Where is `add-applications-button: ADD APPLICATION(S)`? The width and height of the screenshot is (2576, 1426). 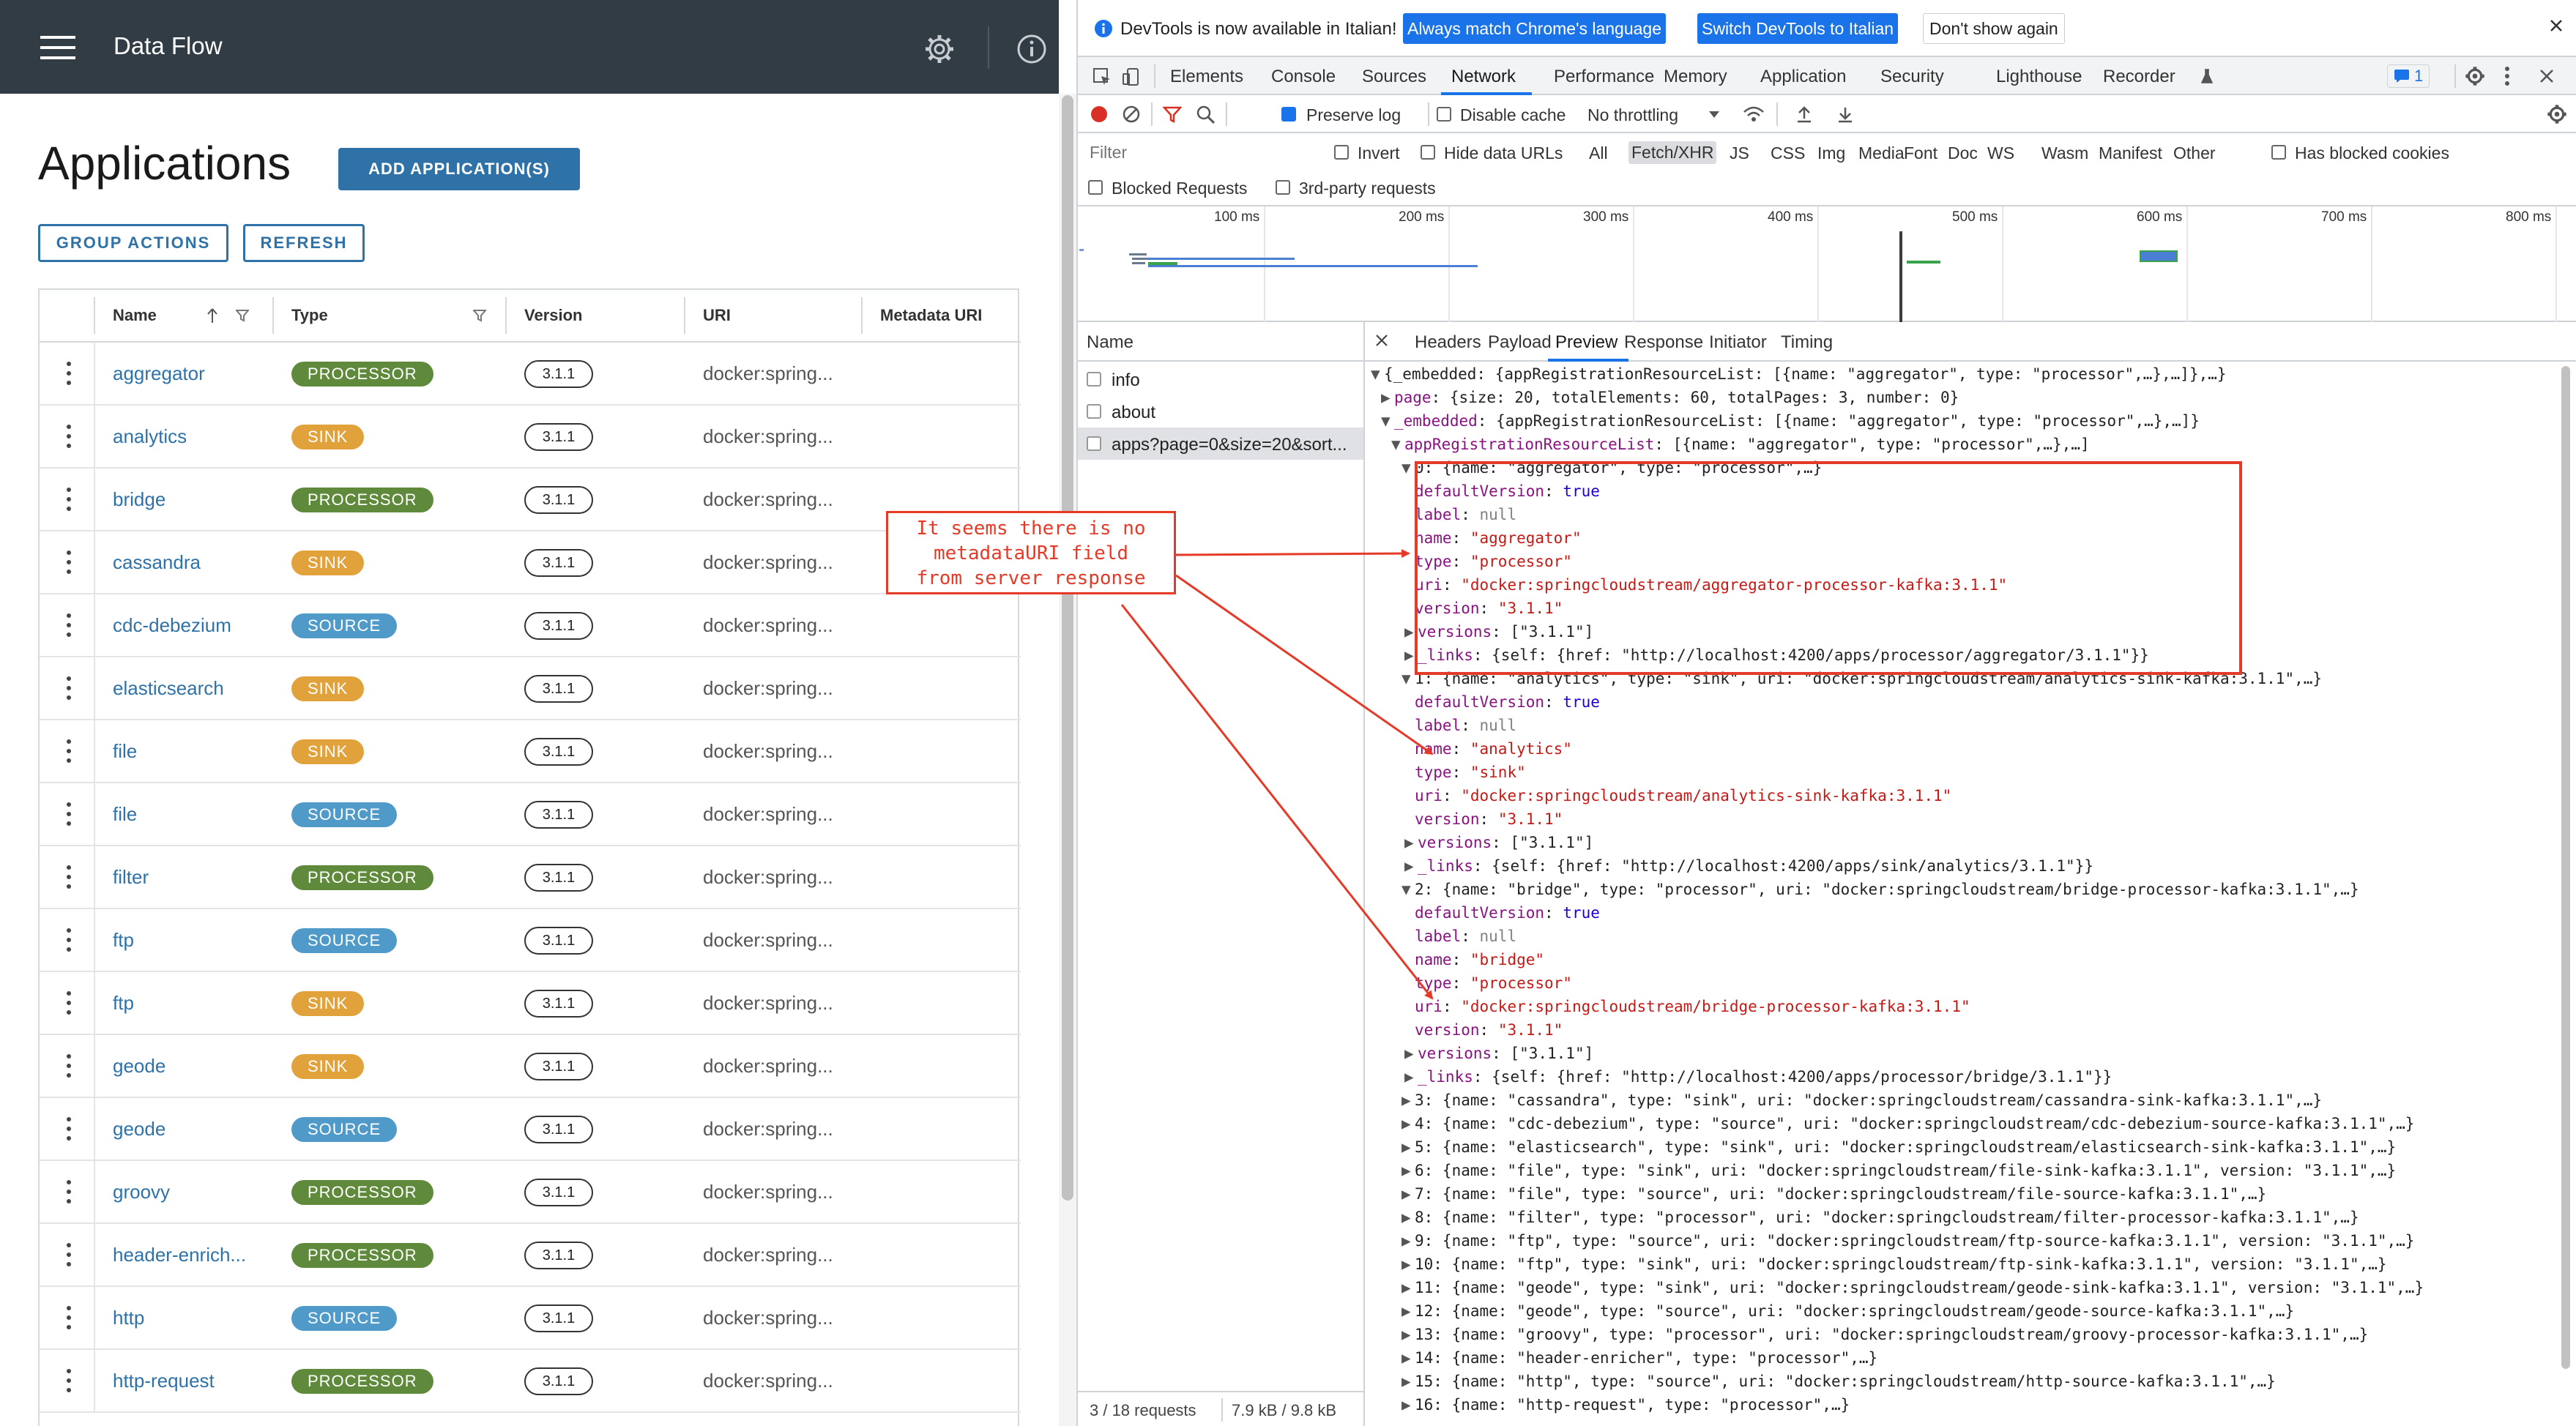 add-applications-button: ADD APPLICATION(S) is located at coordinates (459, 169).